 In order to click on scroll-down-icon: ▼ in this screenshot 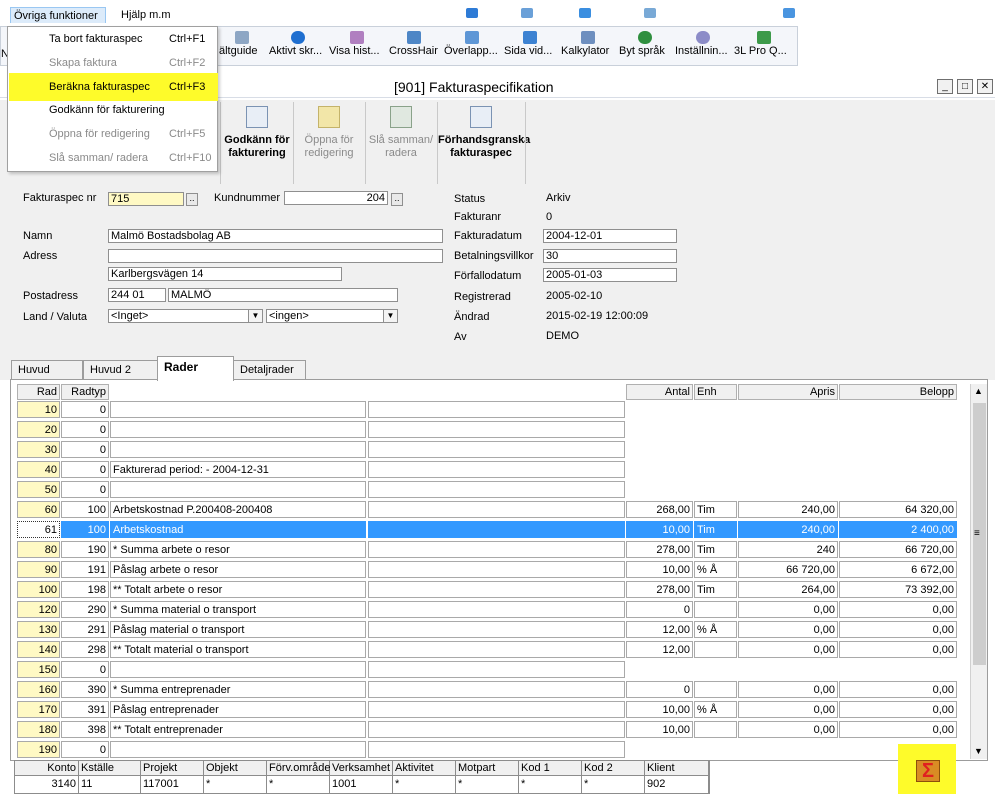, I will do `click(978, 751)`.